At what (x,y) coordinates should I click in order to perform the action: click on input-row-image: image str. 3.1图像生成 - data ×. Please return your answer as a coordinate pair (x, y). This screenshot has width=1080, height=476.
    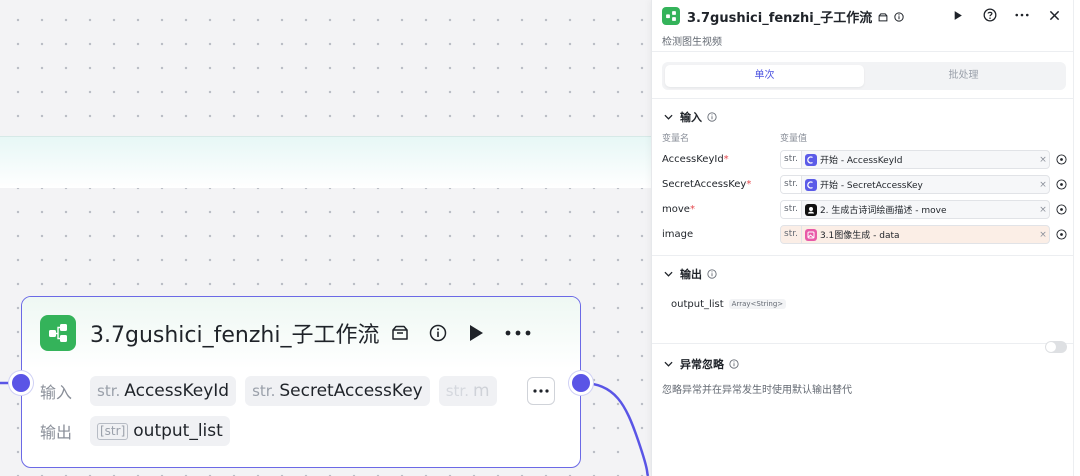
    Looking at the image, I should click on (862, 234).